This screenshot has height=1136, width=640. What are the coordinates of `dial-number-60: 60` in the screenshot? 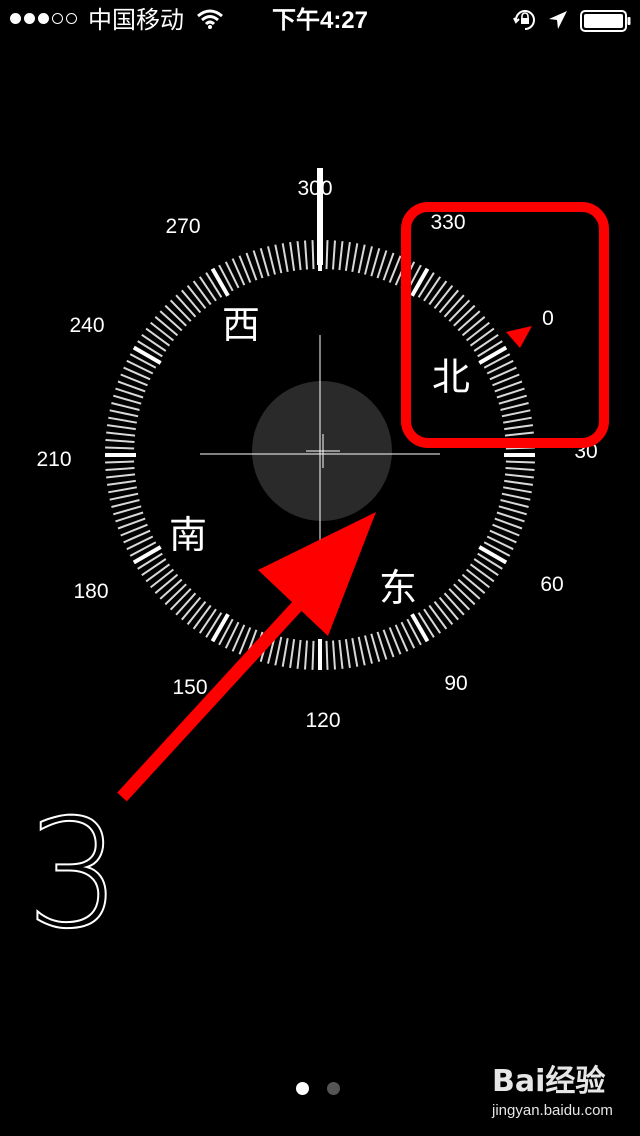 It's located at (551, 584).